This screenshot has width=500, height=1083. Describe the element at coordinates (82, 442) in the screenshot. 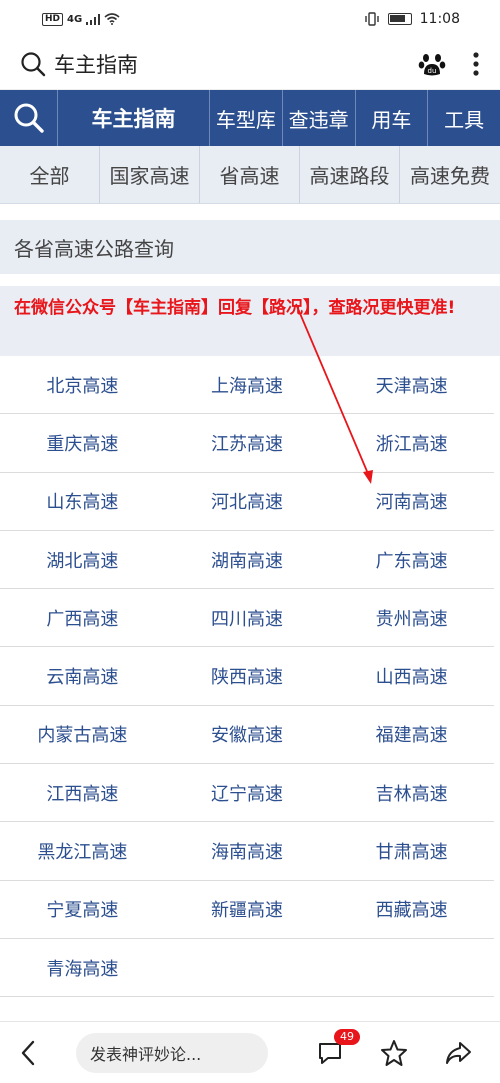

I see `province-link: 重庆高速` at that location.